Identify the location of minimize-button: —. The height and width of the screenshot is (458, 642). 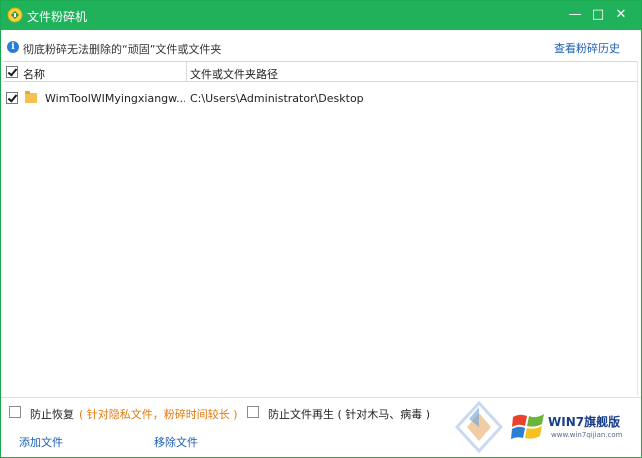
(575, 15).